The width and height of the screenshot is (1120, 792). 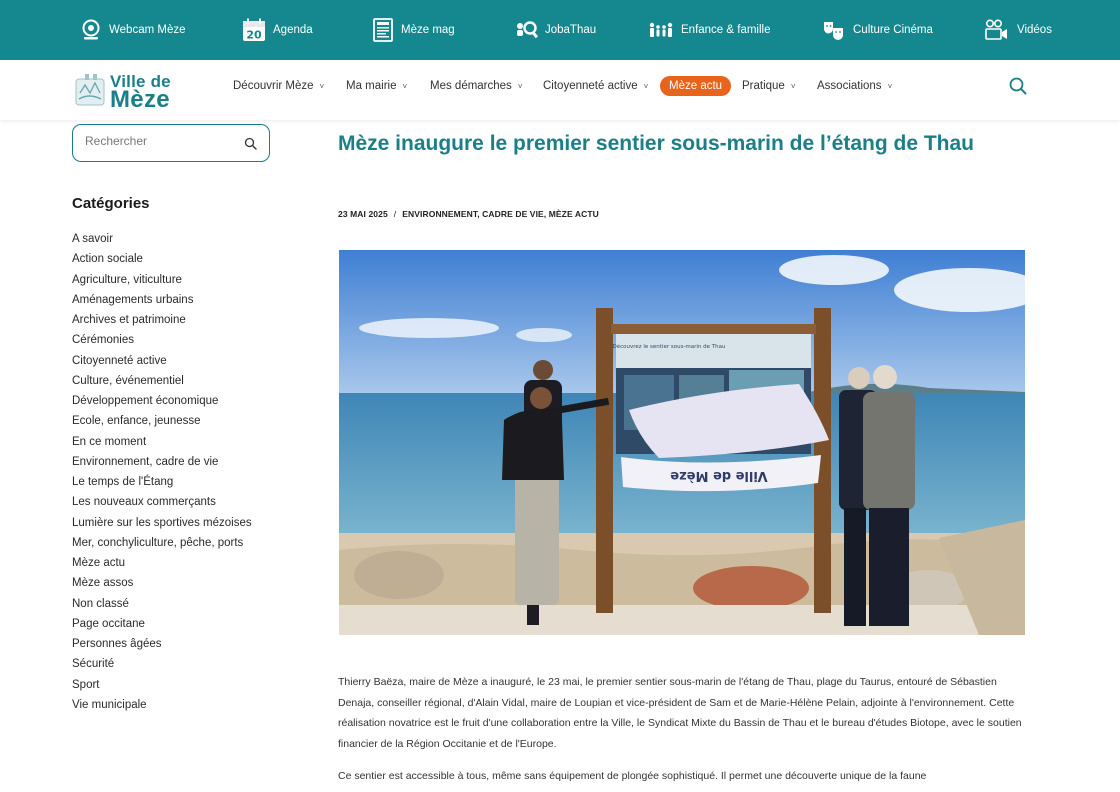 I want to click on nav-item-label: Mes démarches, so click(x=471, y=86).